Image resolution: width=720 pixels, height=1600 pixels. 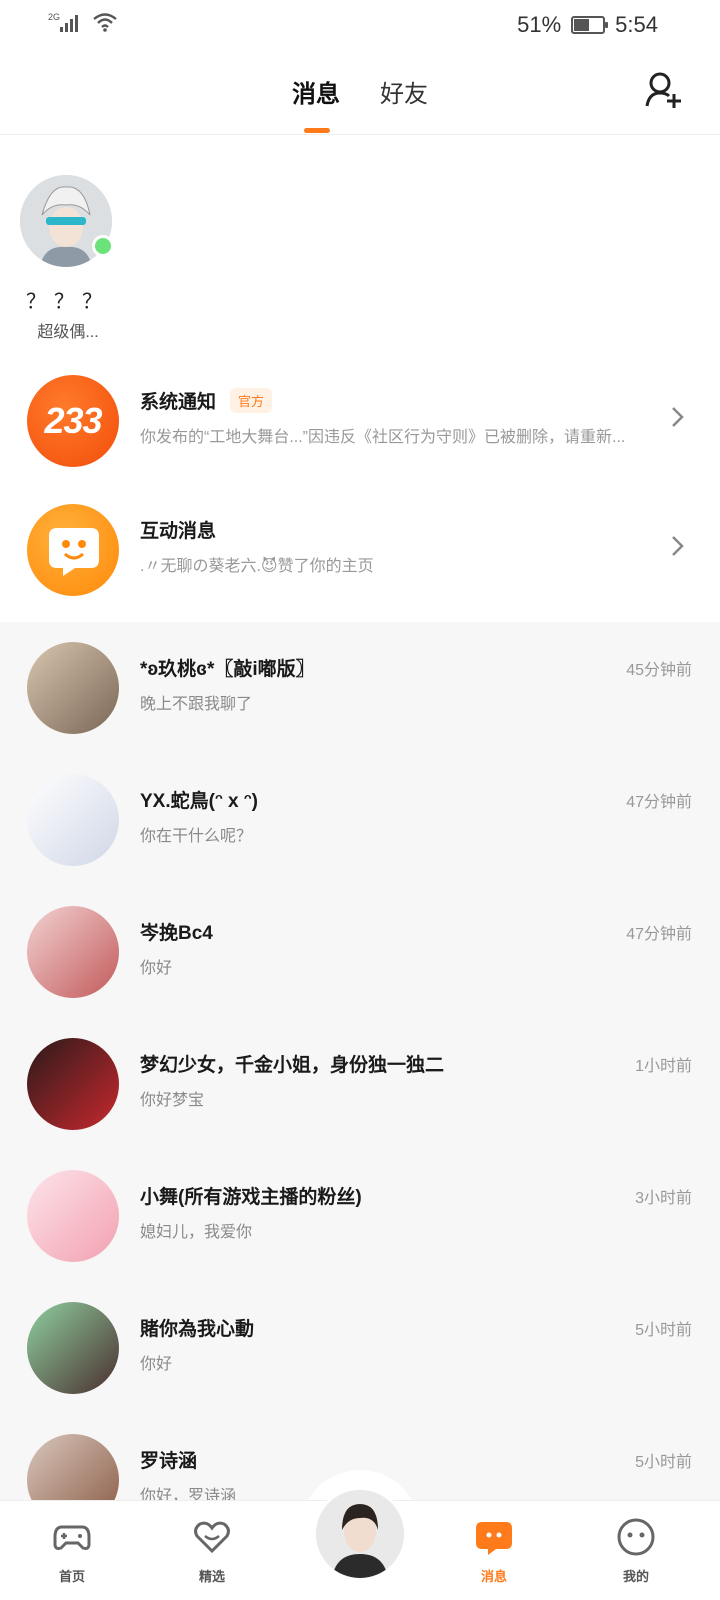 What do you see at coordinates (212, 1537) in the screenshot?
I see `heart-chat-icon` at bounding box center [212, 1537].